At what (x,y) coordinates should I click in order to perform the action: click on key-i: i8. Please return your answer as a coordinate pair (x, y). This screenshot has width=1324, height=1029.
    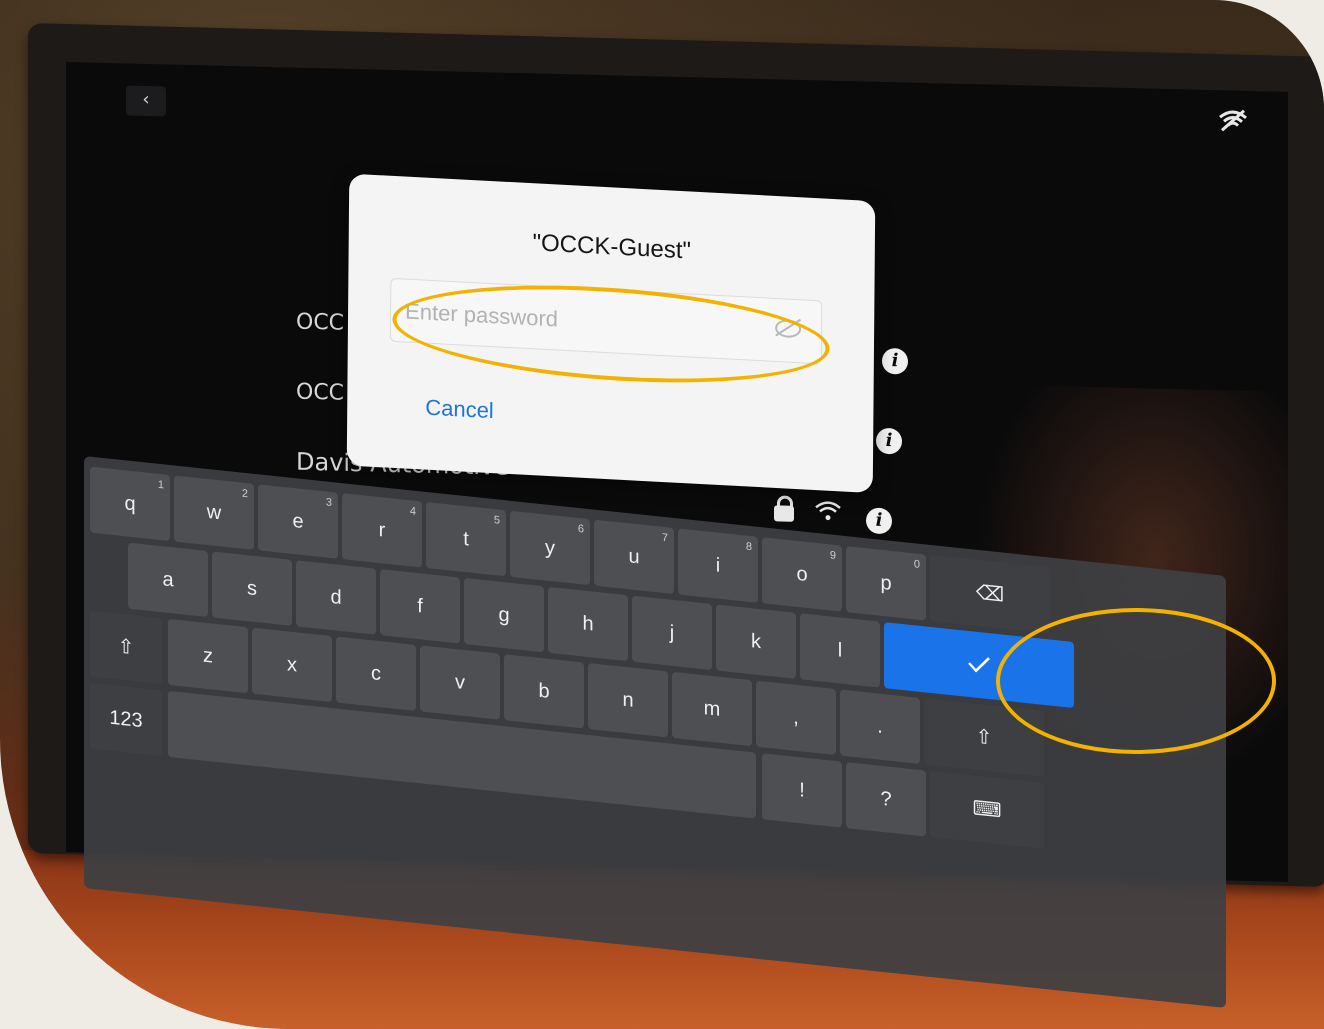
    Looking at the image, I should click on (718, 565).